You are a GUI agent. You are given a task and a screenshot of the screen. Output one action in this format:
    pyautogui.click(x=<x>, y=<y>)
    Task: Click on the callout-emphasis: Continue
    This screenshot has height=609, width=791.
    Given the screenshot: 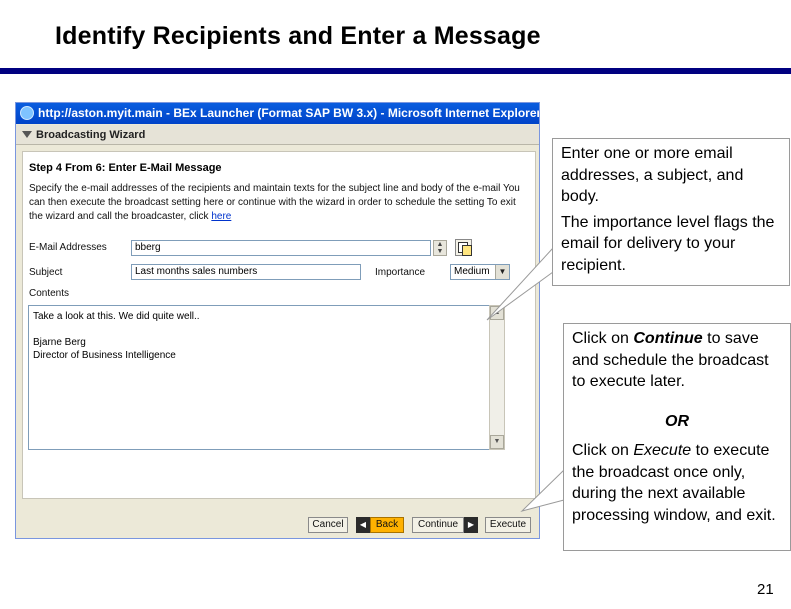 What is the action you would take?
    pyautogui.click(x=668, y=338)
    